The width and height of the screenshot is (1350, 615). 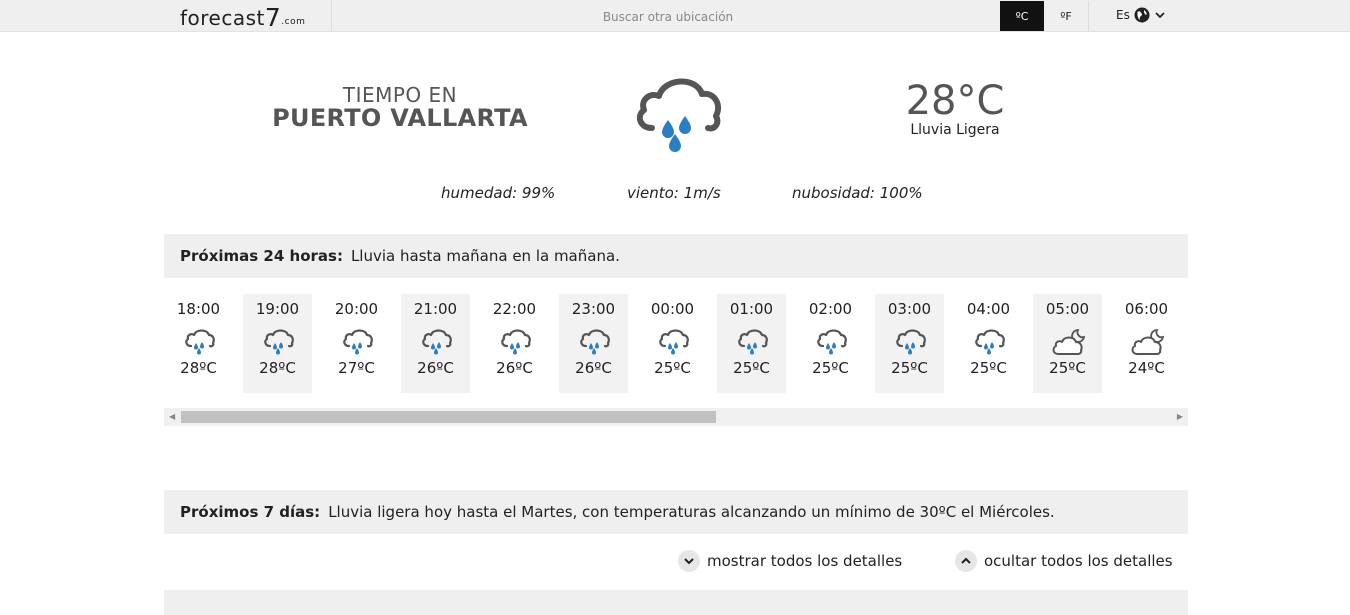 I want to click on scroll-thumb, so click(x=448, y=417).